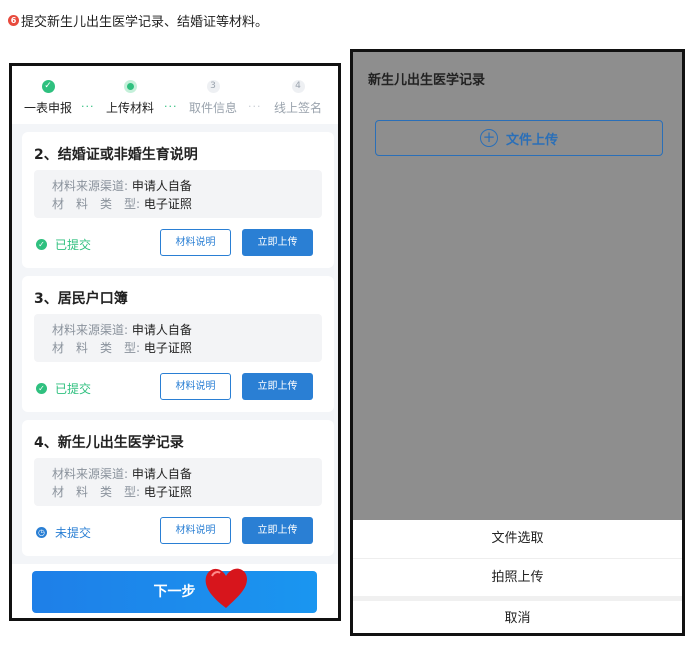  What do you see at coordinates (109, 443) in the screenshot?
I see `material-title: 4、新生儿出生医学记录` at bounding box center [109, 443].